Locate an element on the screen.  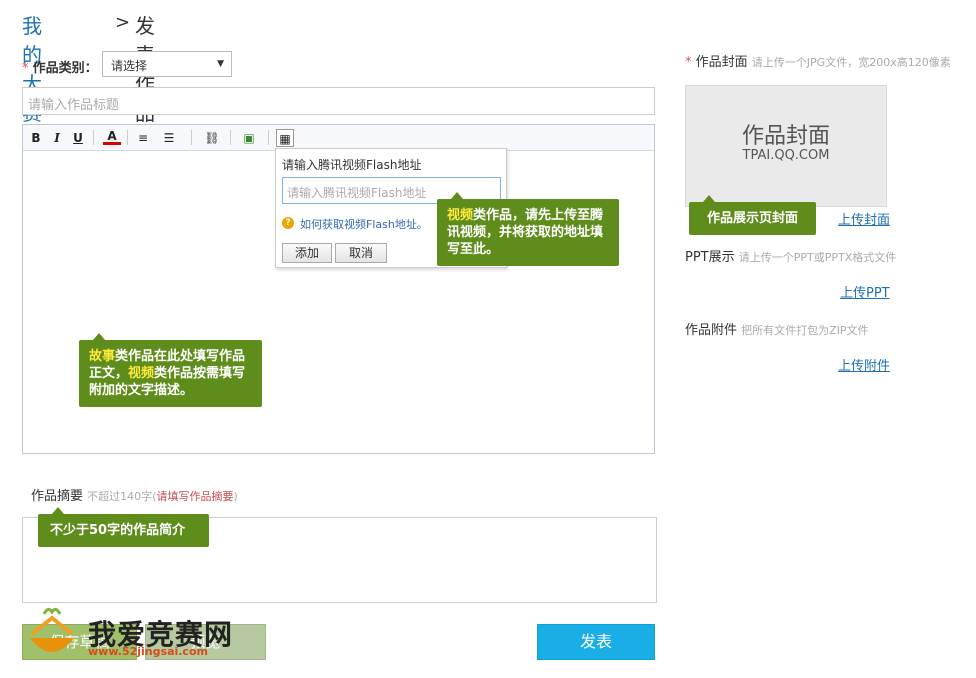
video-tip-highlight: 视频 is located at coordinates (460, 215).